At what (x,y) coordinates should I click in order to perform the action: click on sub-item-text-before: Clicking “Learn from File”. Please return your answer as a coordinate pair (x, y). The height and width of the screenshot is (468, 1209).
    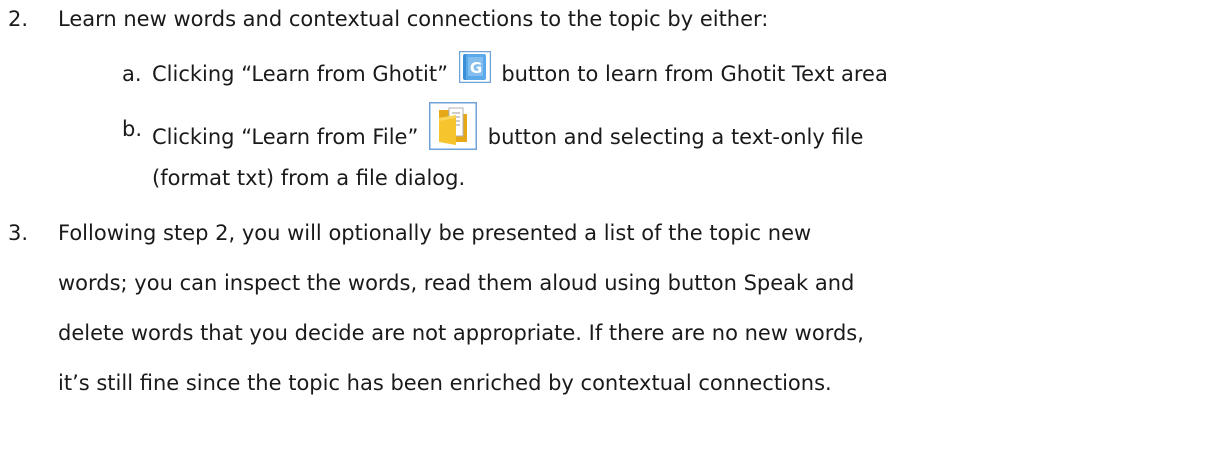
    Looking at the image, I should click on (285, 137).